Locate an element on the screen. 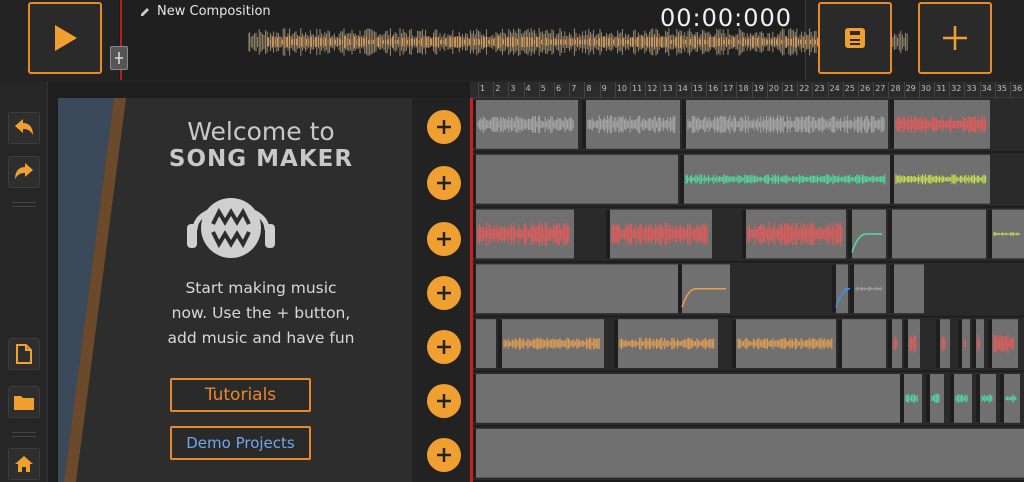 The image size is (1024, 482). redo-button is located at coordinates (24, 172).